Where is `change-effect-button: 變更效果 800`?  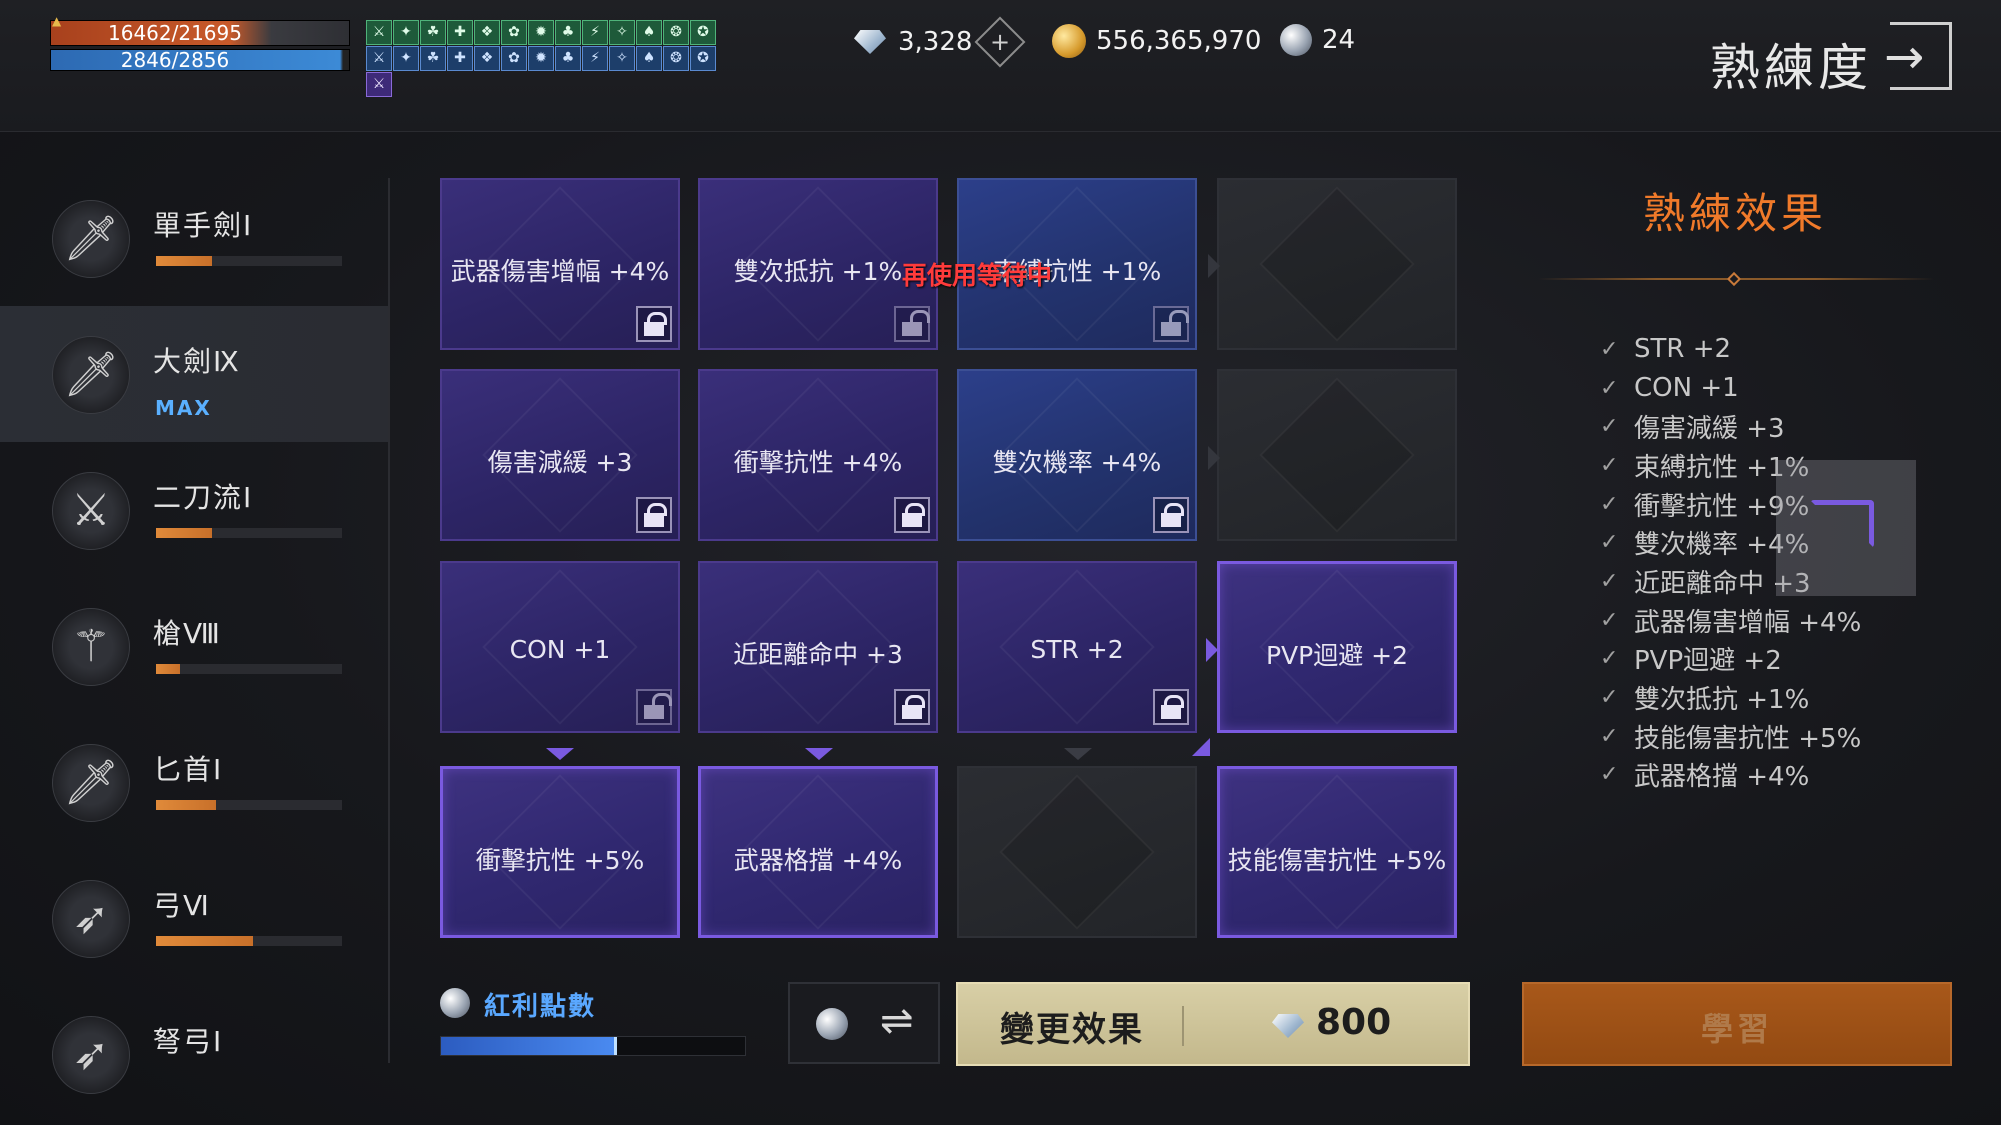 change-effect-button: 變更效果 800 is located at coordinates (1213, 1024).